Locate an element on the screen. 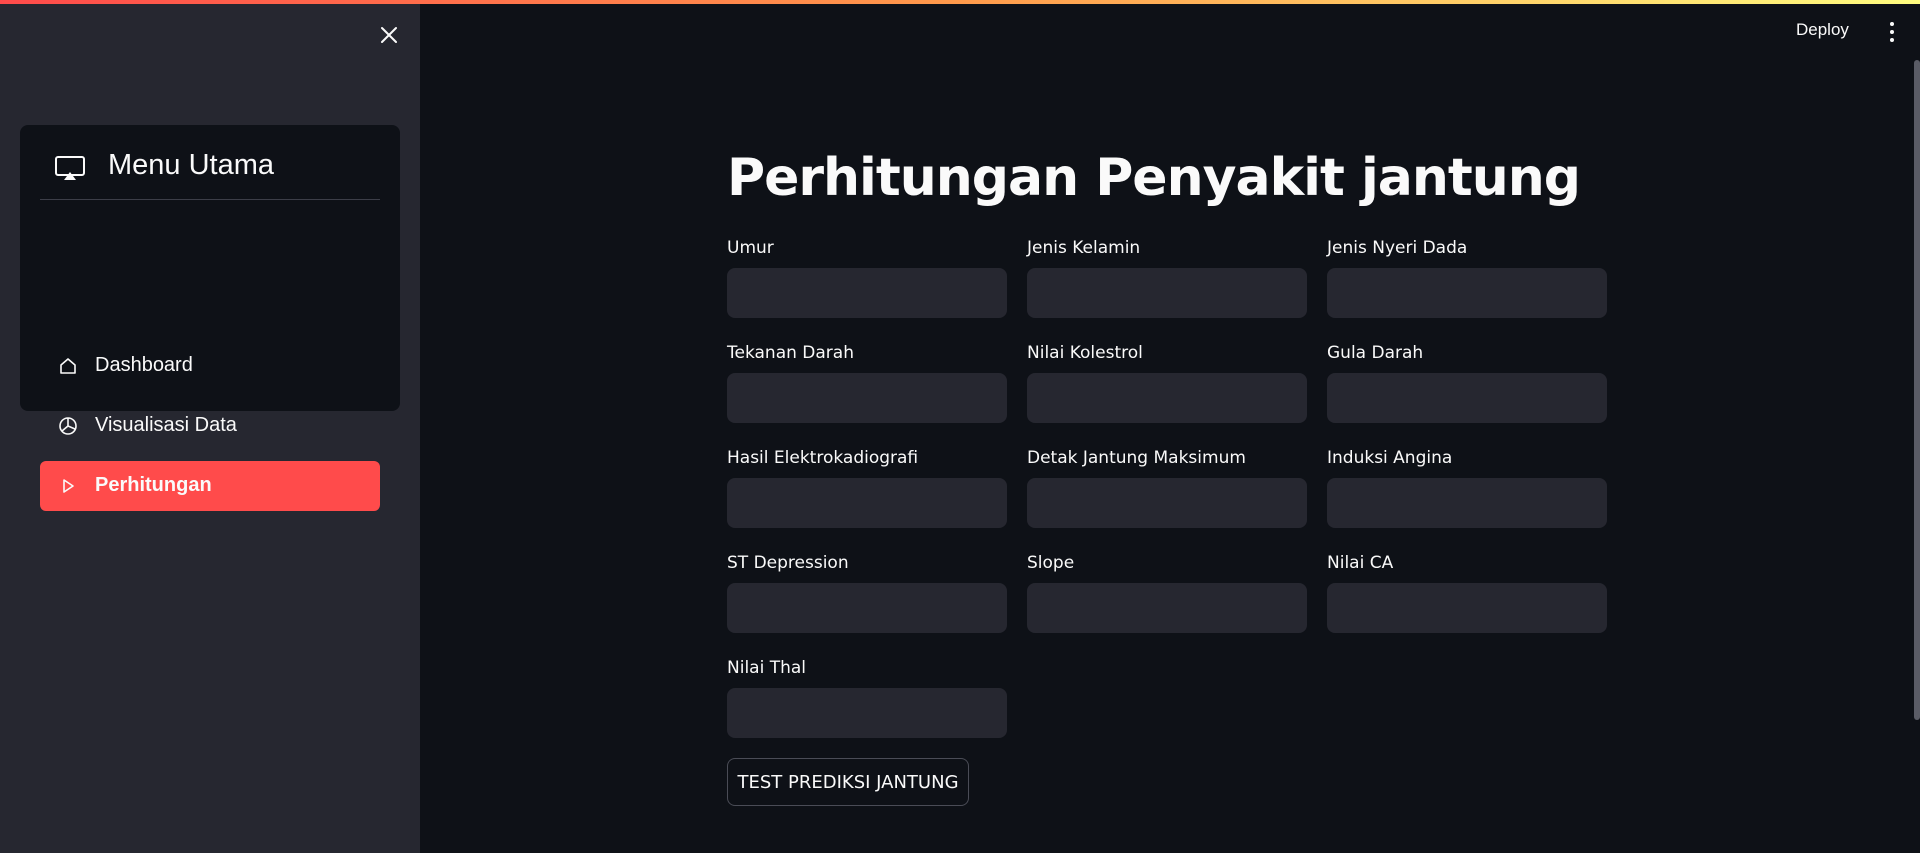 The width and height of the screenshot is (1920, 853). field-slope: Slope is located at coordinates (1167, 593).